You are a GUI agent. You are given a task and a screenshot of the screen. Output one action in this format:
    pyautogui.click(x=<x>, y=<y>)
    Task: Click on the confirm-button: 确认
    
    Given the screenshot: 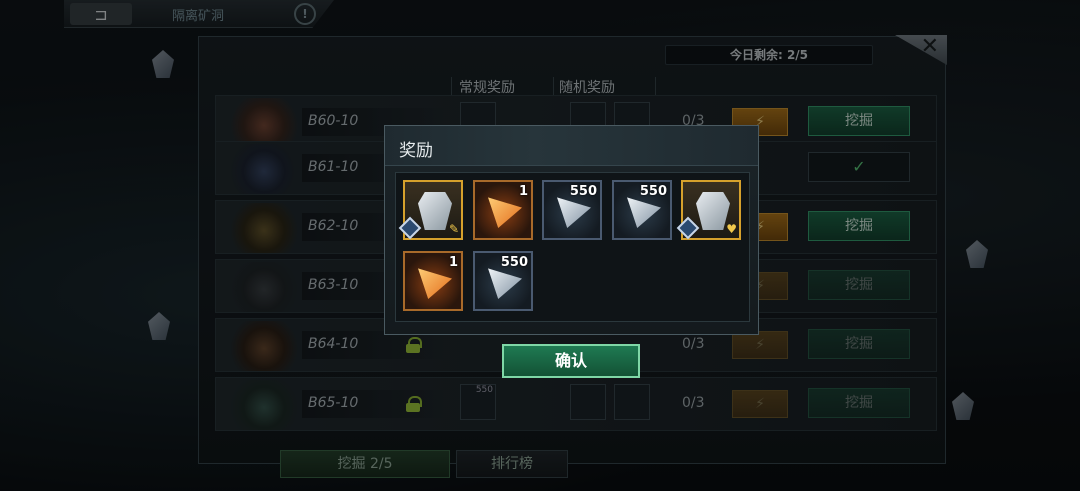 What is the action you would take?
    pyautogui.click(x=571, y=361)
    